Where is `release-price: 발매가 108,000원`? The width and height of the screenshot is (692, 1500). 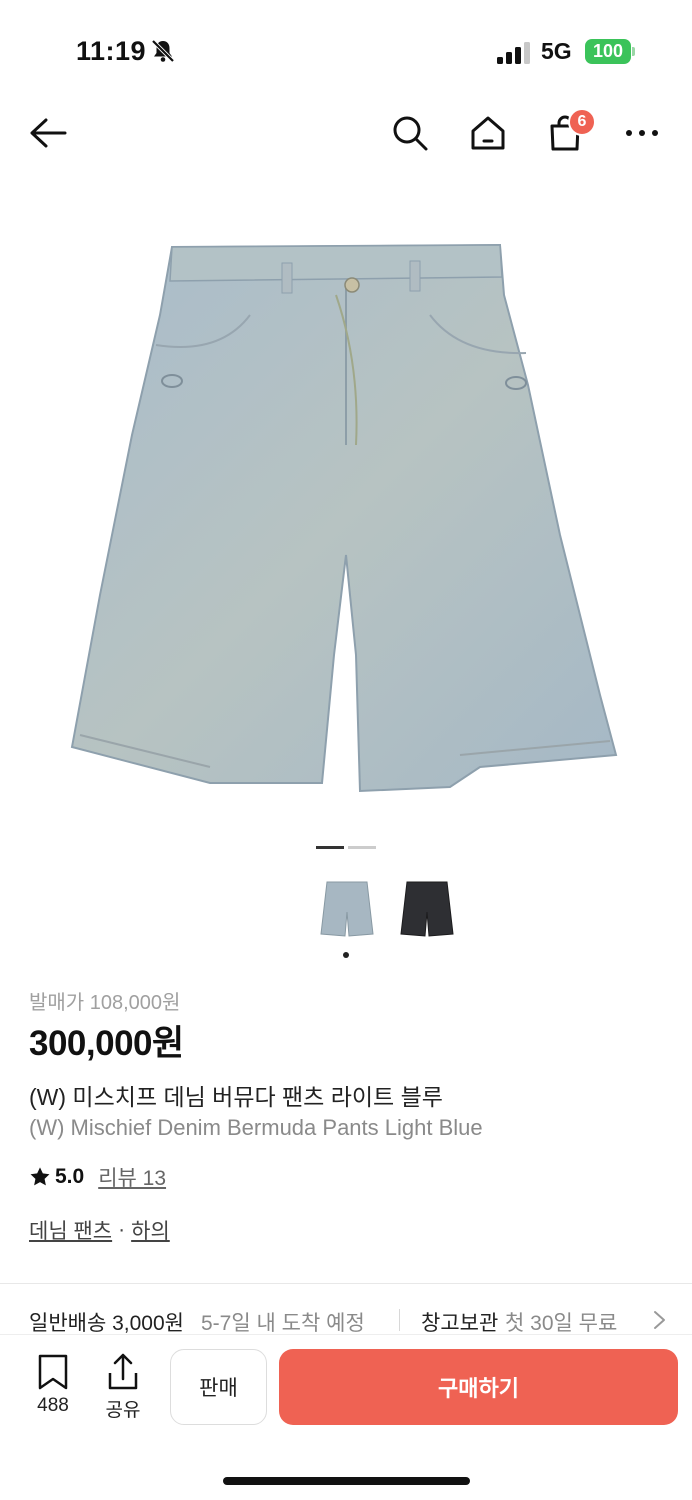 release-price: 발매가 108,000원 is located at coordinates (105, 1003).